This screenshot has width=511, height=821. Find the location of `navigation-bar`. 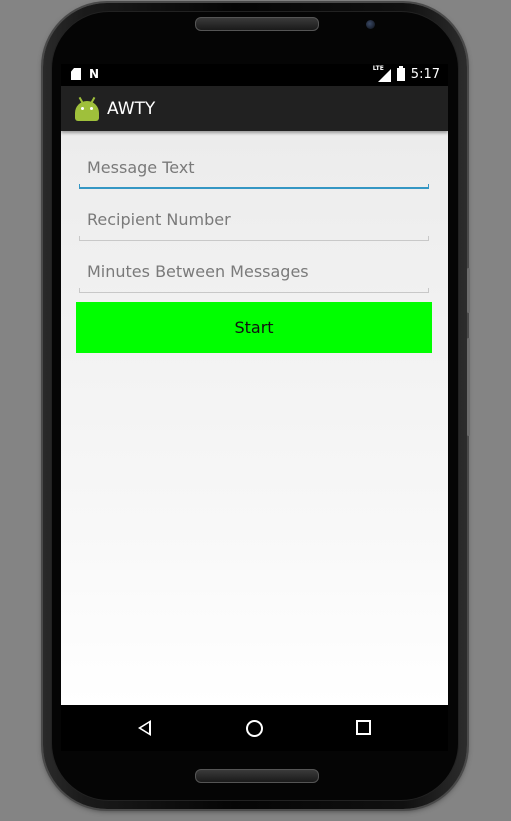

navigation-bar is located at coordinates (254, 728).